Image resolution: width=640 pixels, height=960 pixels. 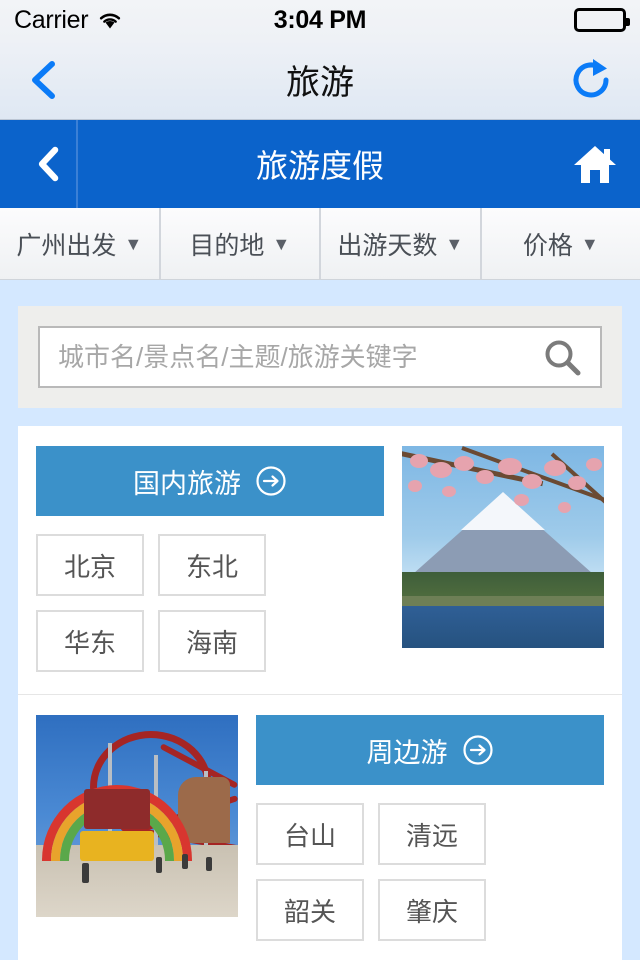 I want to click on search-panel, so click(x=320, y=357).